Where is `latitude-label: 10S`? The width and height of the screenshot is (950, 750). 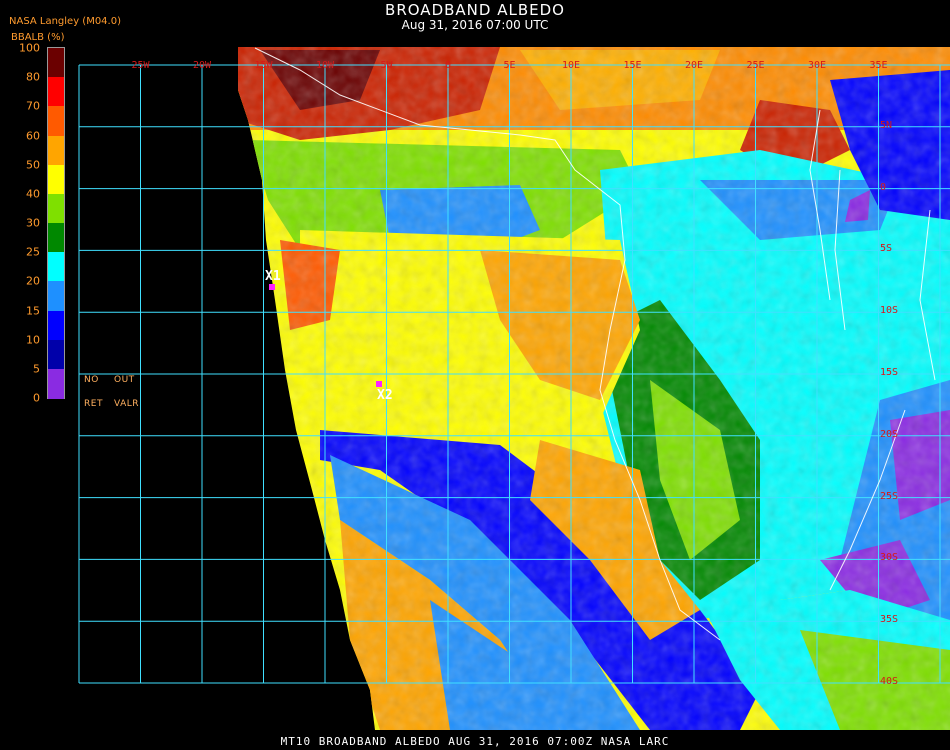
latitude-label: 10S is located at coordinates (889, 311).